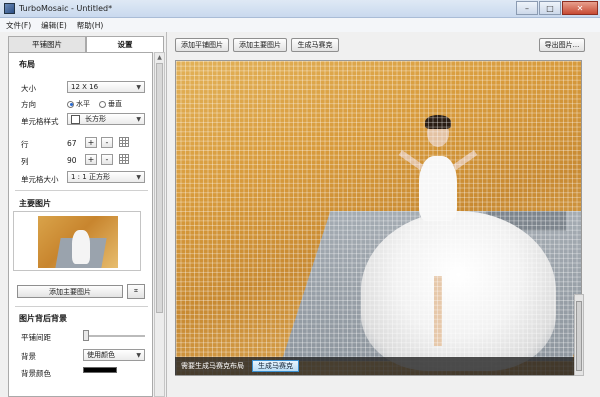 This screenshot has height=397, width=600. I want to click on radio-unselected-icon, so click(102, 104).